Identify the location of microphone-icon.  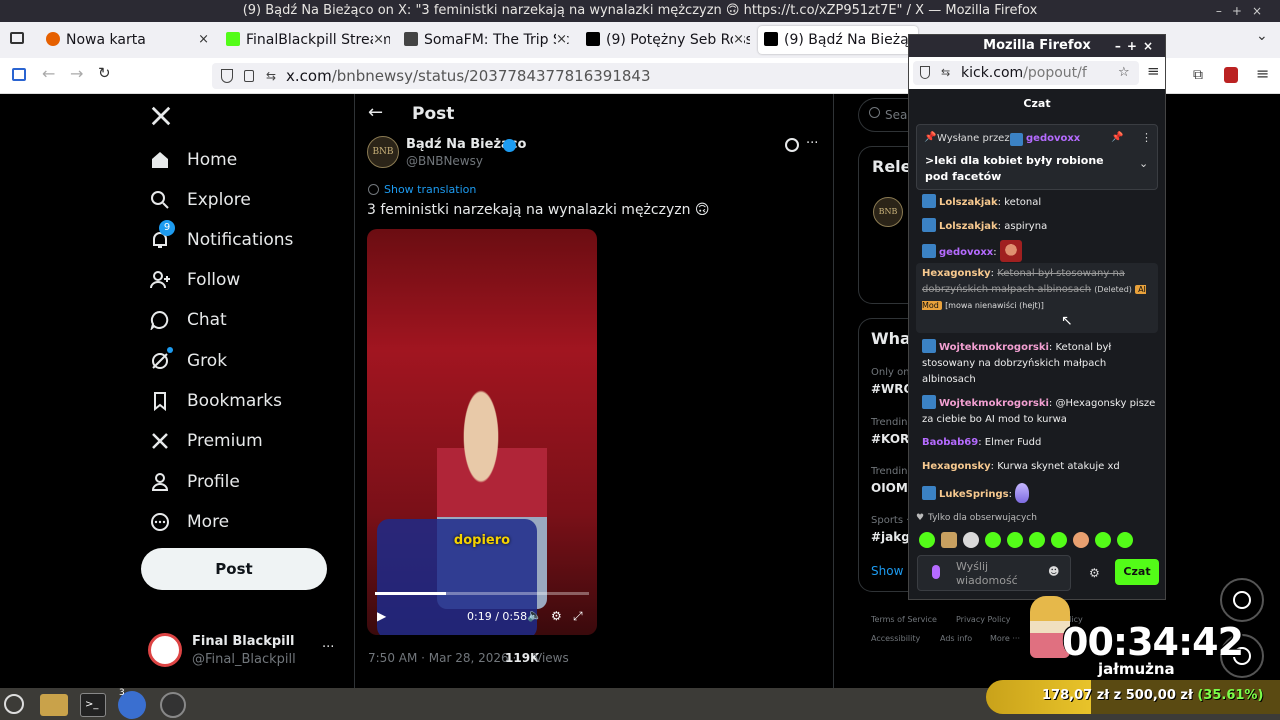
(936, 572).